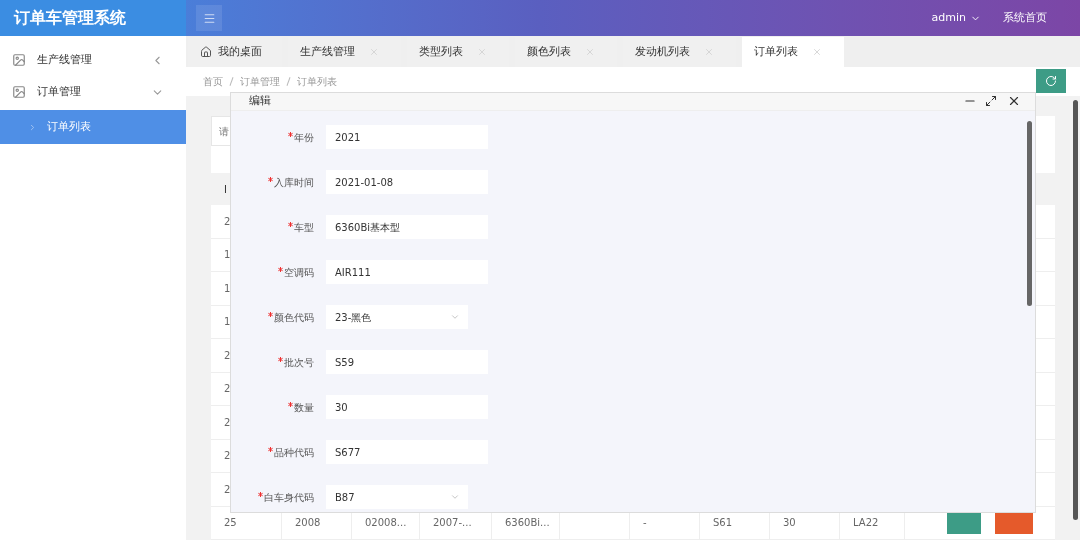 This screenshot has width=1080, height=540. What do you see at coordinates (93, 92) in the screenshot?
I see `sidebar-item: 订单管理` at bounding box center [93, 92].